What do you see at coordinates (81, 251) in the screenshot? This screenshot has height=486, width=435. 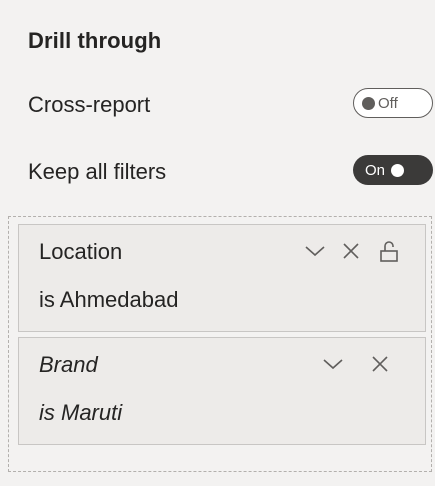 I see `filter-field-name: Location` at bounding box center [81, 251].